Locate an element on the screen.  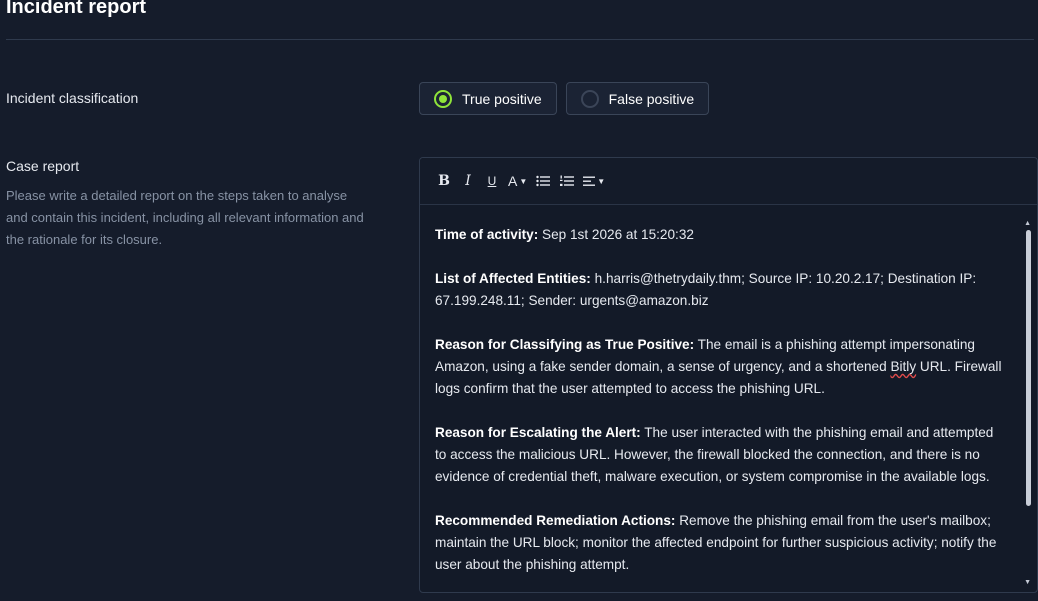
align-left-icon is located at coordinates (589, 181).